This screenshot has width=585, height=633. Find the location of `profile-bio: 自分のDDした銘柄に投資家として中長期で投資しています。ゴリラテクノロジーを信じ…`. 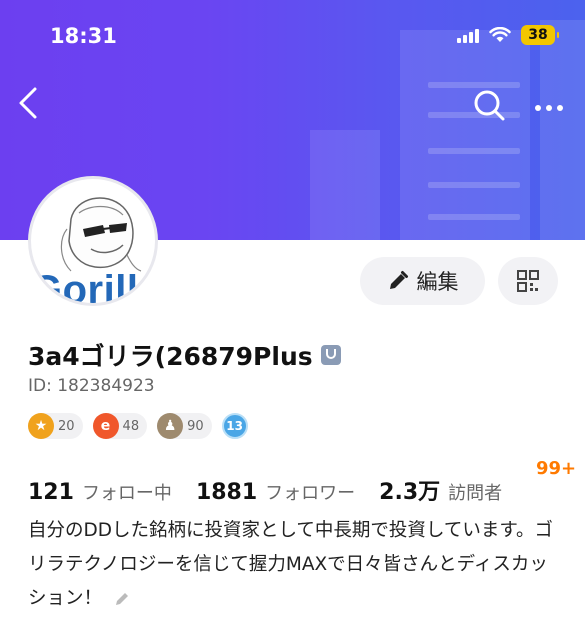

profile-bio: 自分のDDした銘柄に投資家として中長期で投資しています。ゴリラテクノロジーを信じ… is located at coordinates (293, 565).